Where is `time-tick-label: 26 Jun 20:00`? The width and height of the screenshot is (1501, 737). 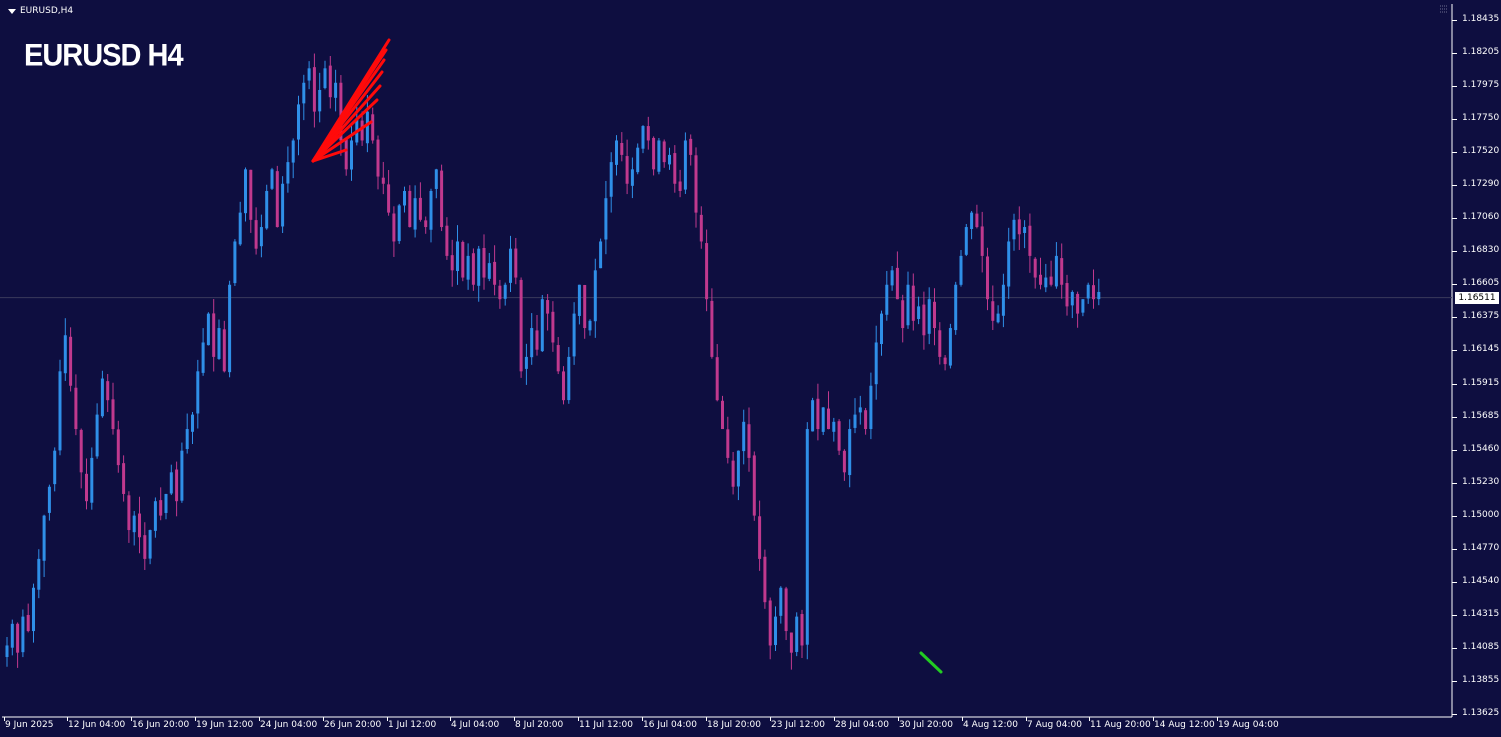
time-tick-label: 26 Jun 20:00 is located at coordinates (353, 725).